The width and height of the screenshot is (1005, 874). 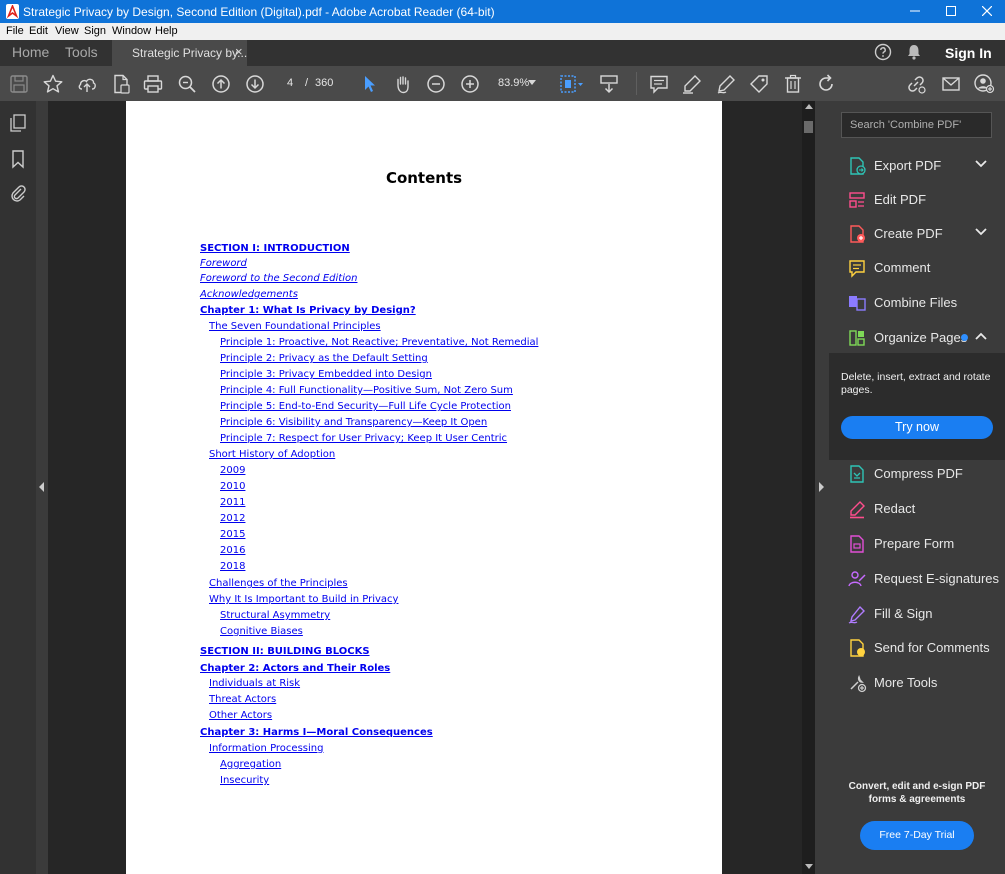 What do you see at coordinates (968, 53) in the screenshot?
I see `sign-in-button: Sign In` at bounding box center [968, 53].